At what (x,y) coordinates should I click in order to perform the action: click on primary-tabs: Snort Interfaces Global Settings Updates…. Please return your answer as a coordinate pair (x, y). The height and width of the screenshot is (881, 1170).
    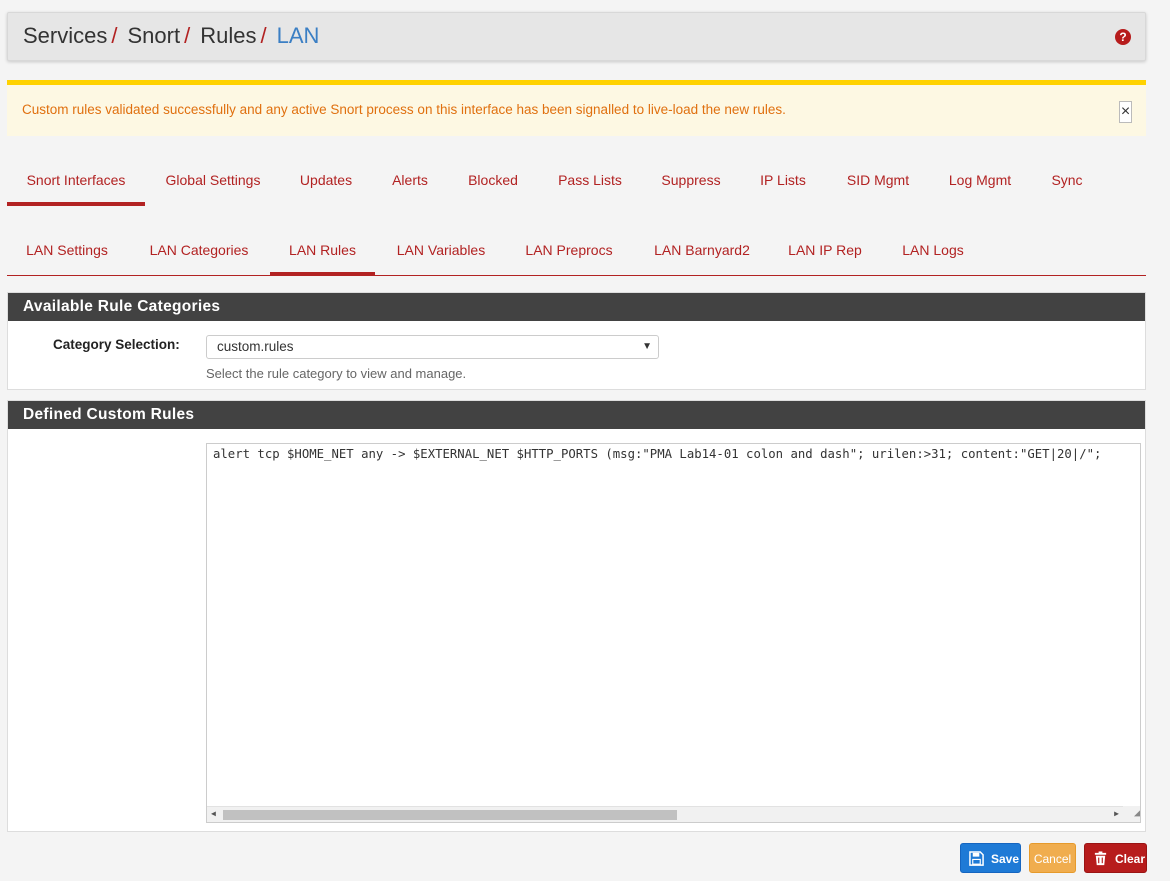
    Looking at the image, I should click on (576, 182).